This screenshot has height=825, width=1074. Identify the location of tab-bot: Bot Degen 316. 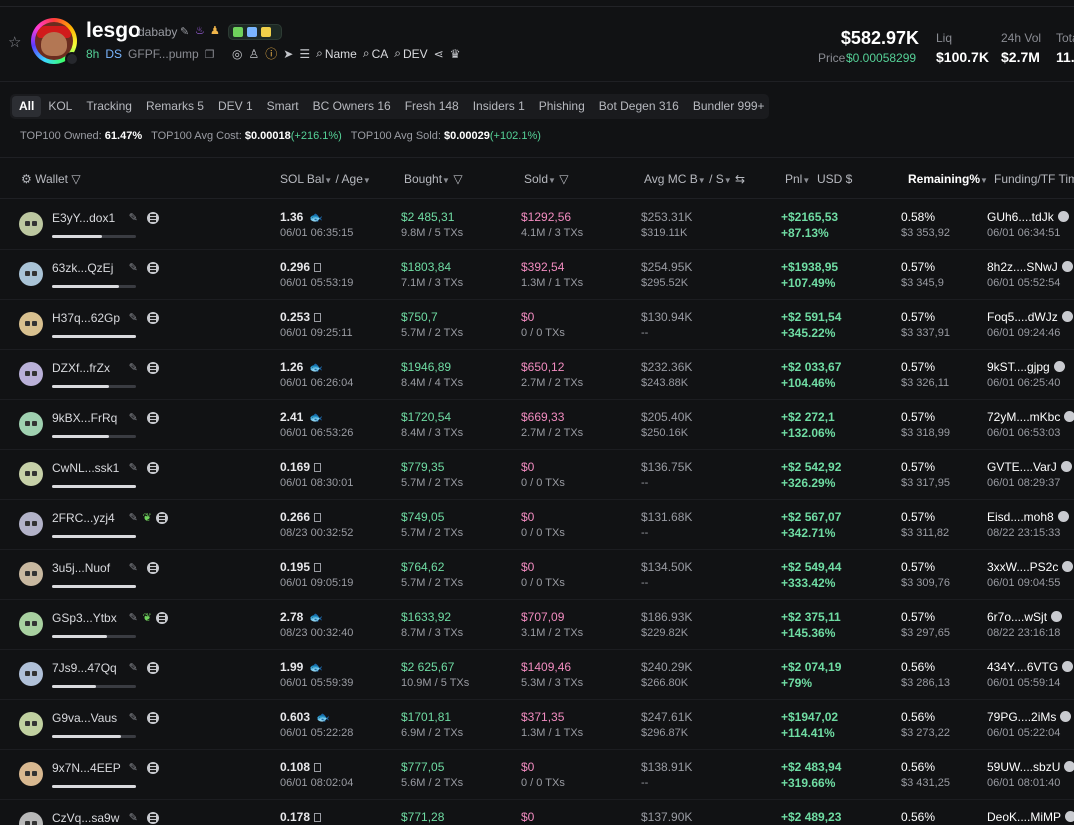
(639, 106).